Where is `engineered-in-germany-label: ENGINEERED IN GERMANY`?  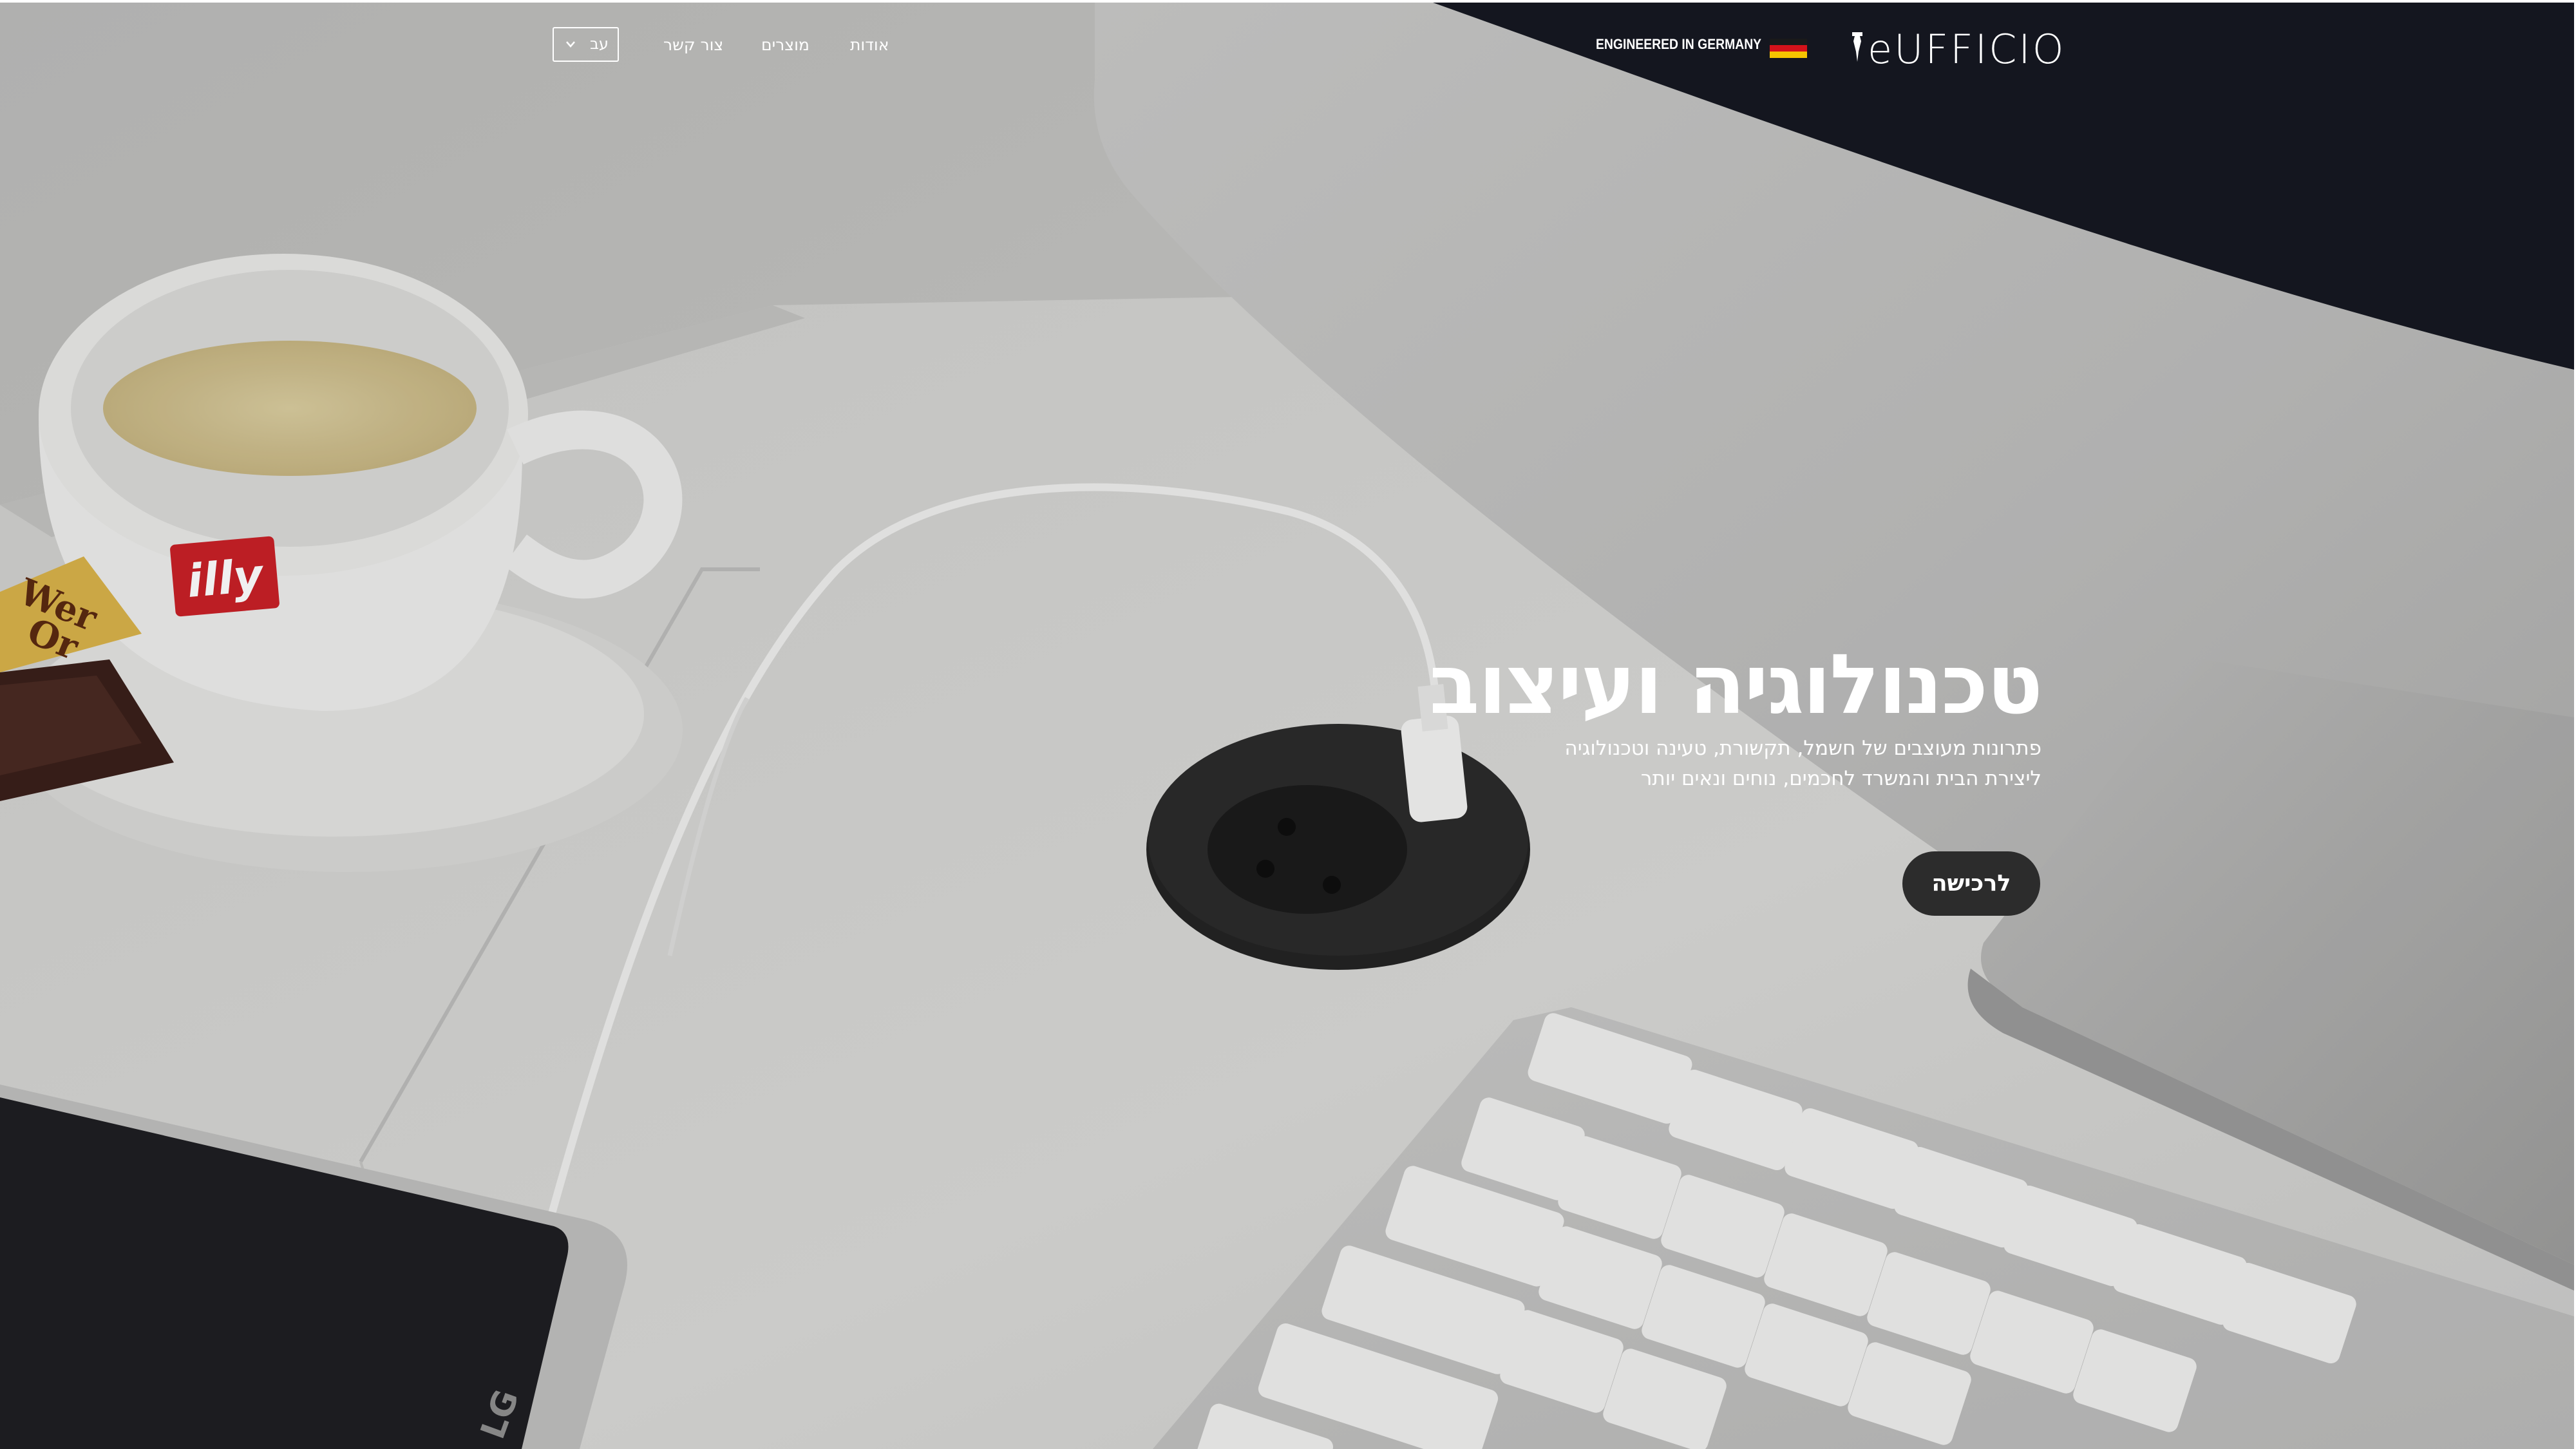 engineered-in-germany-label: ENGINEERED IN GERMANY is located at coordinates (1679, 44).